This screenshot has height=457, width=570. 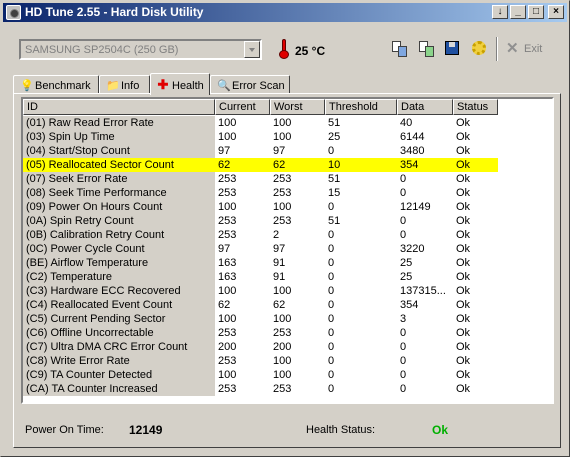 What do you see at coordinates (287, 375) in the screenshot?
I see `table-row: (C9) TA Counter Detected 100 100 0 0 Ok` at bounding box center [287, 375].